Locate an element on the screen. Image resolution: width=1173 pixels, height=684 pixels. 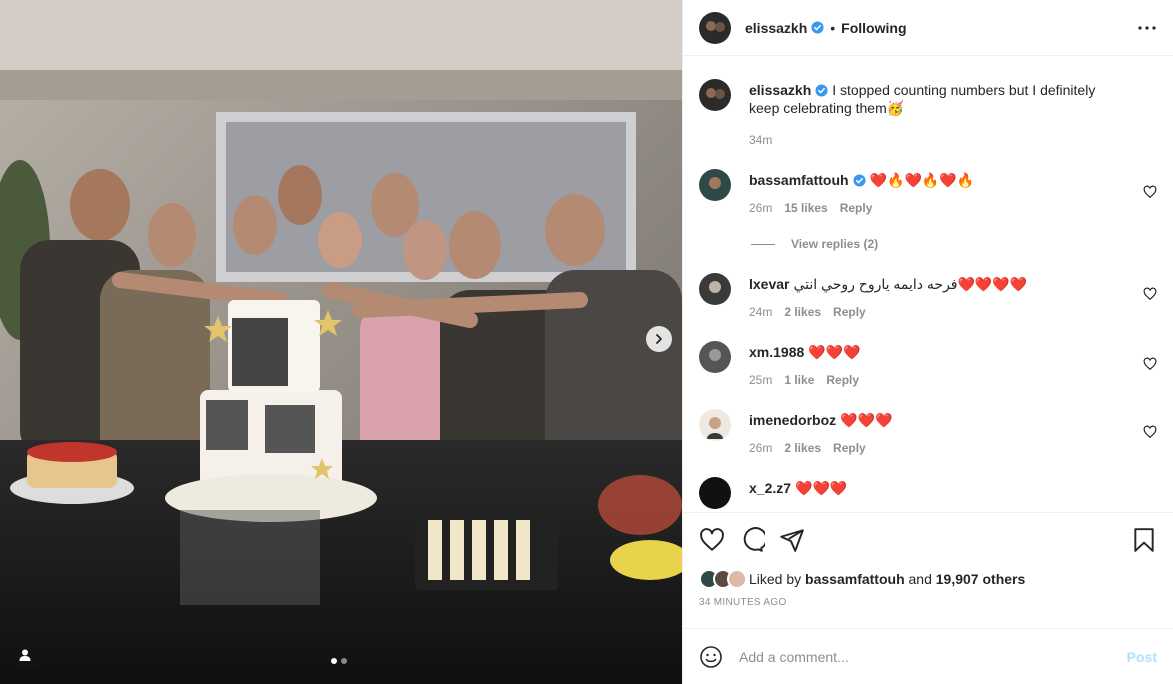
post-header: elissazkh • Following is located at coordinates (928, 28).